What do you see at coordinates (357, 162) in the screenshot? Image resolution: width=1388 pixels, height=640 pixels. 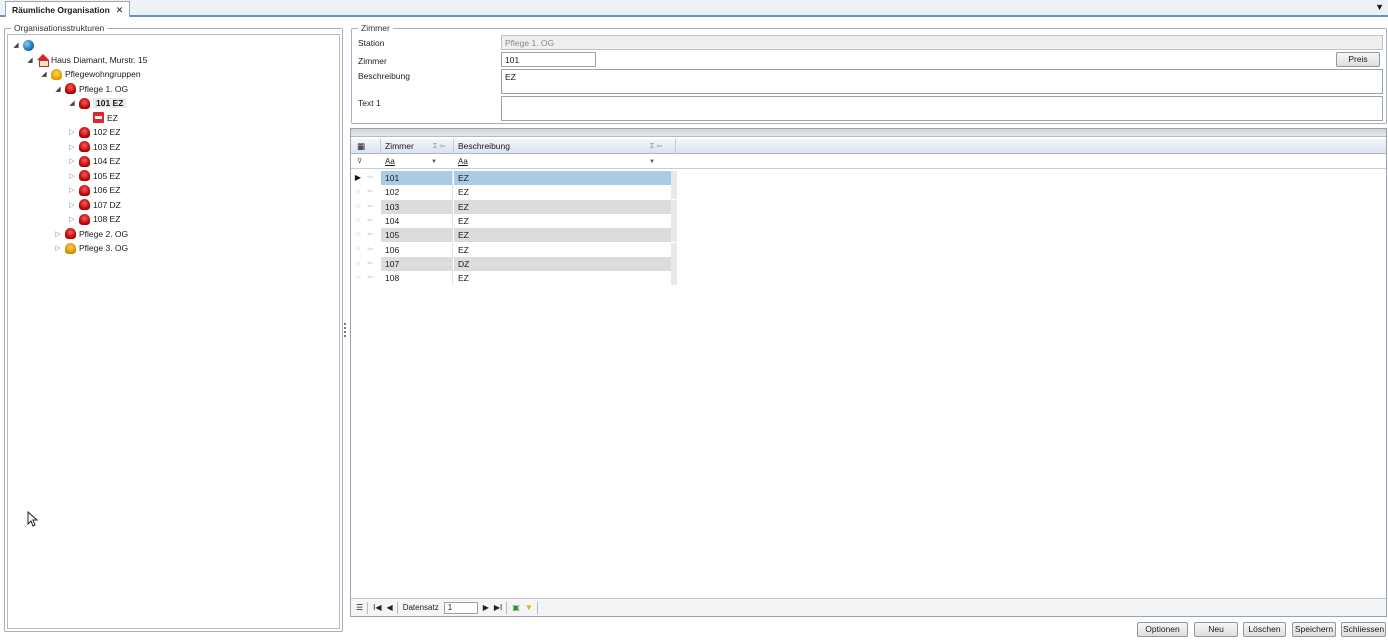 I see `filter-icon: ⊽` at bounding box center [357, 162].